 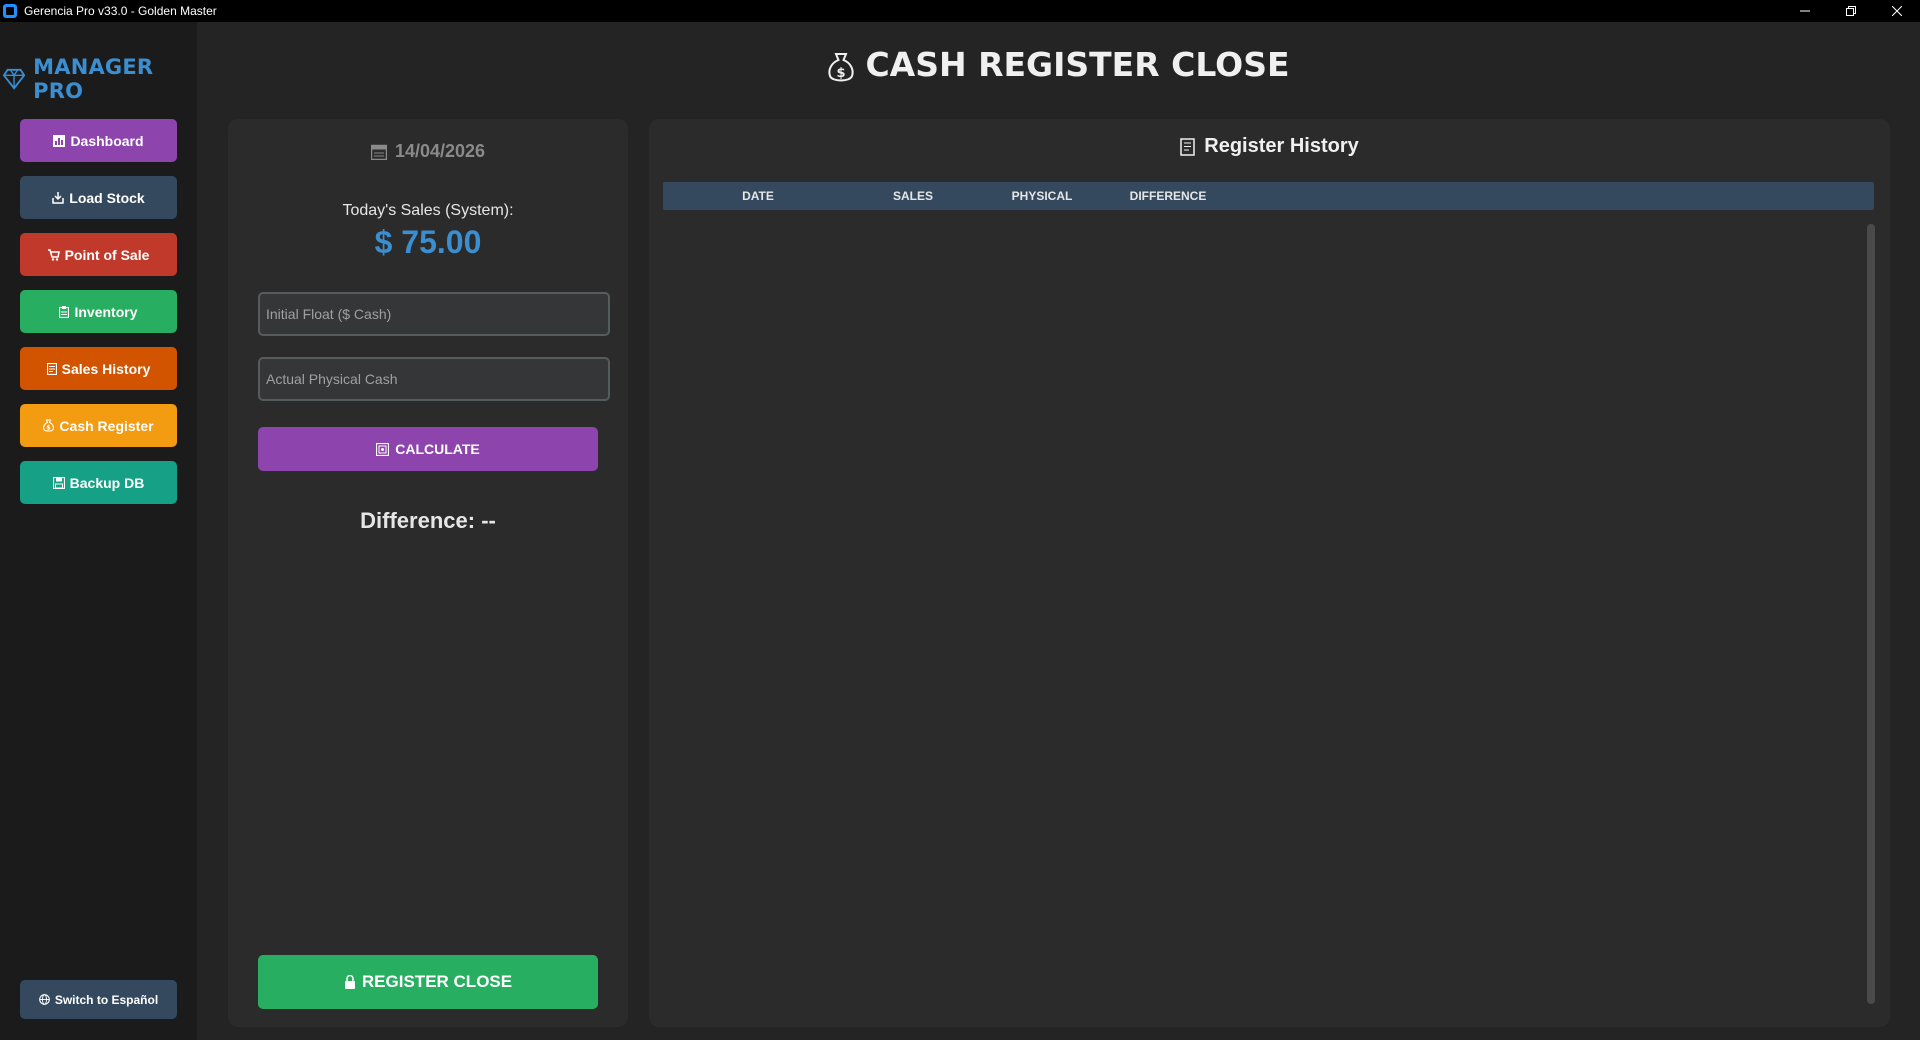 I want to click on sidebar-item-sales-history: Sales History, so click(x=98, y=368).